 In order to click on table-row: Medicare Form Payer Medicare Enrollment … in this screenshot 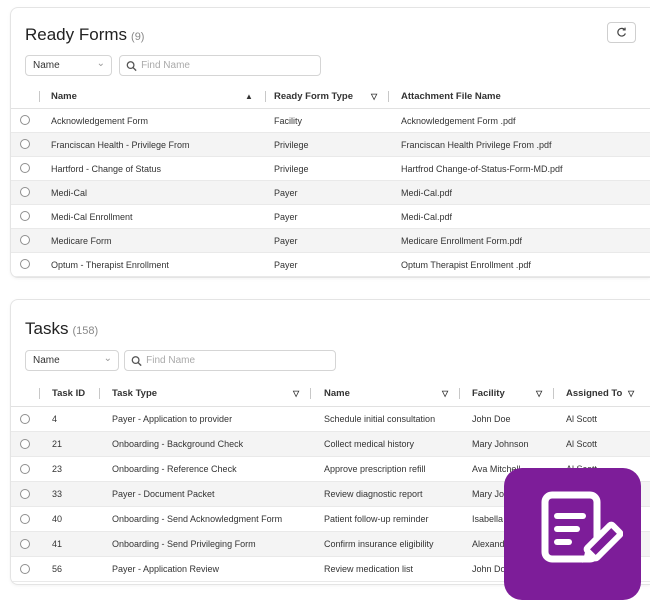, I will do `click(330, 241)`.